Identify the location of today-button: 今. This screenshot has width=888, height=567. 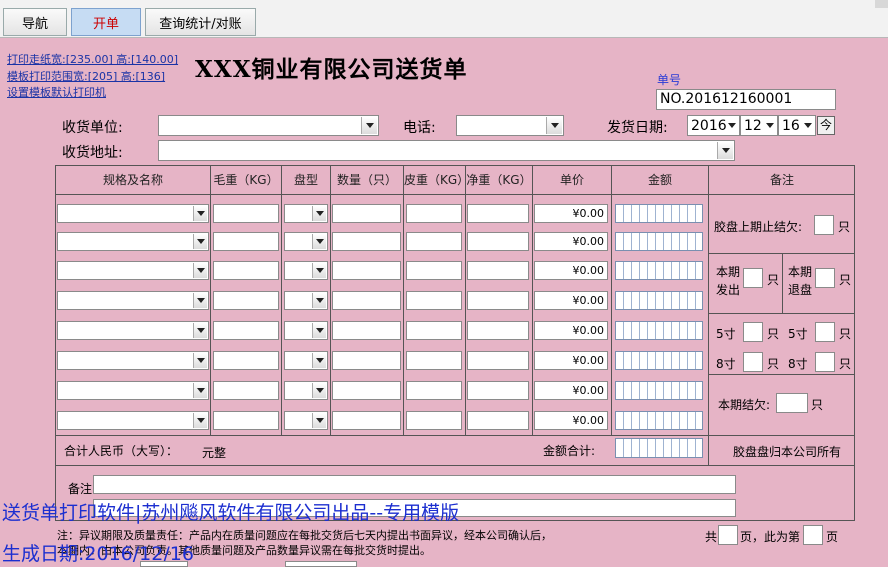
(826, 125).